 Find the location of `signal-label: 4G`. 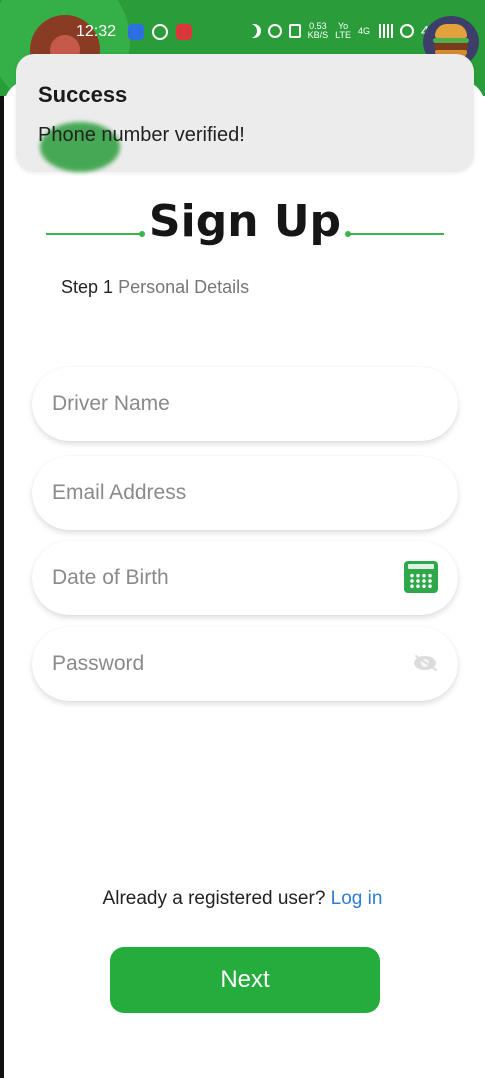

signal-label: 4G is located at coordinates (363, 30).